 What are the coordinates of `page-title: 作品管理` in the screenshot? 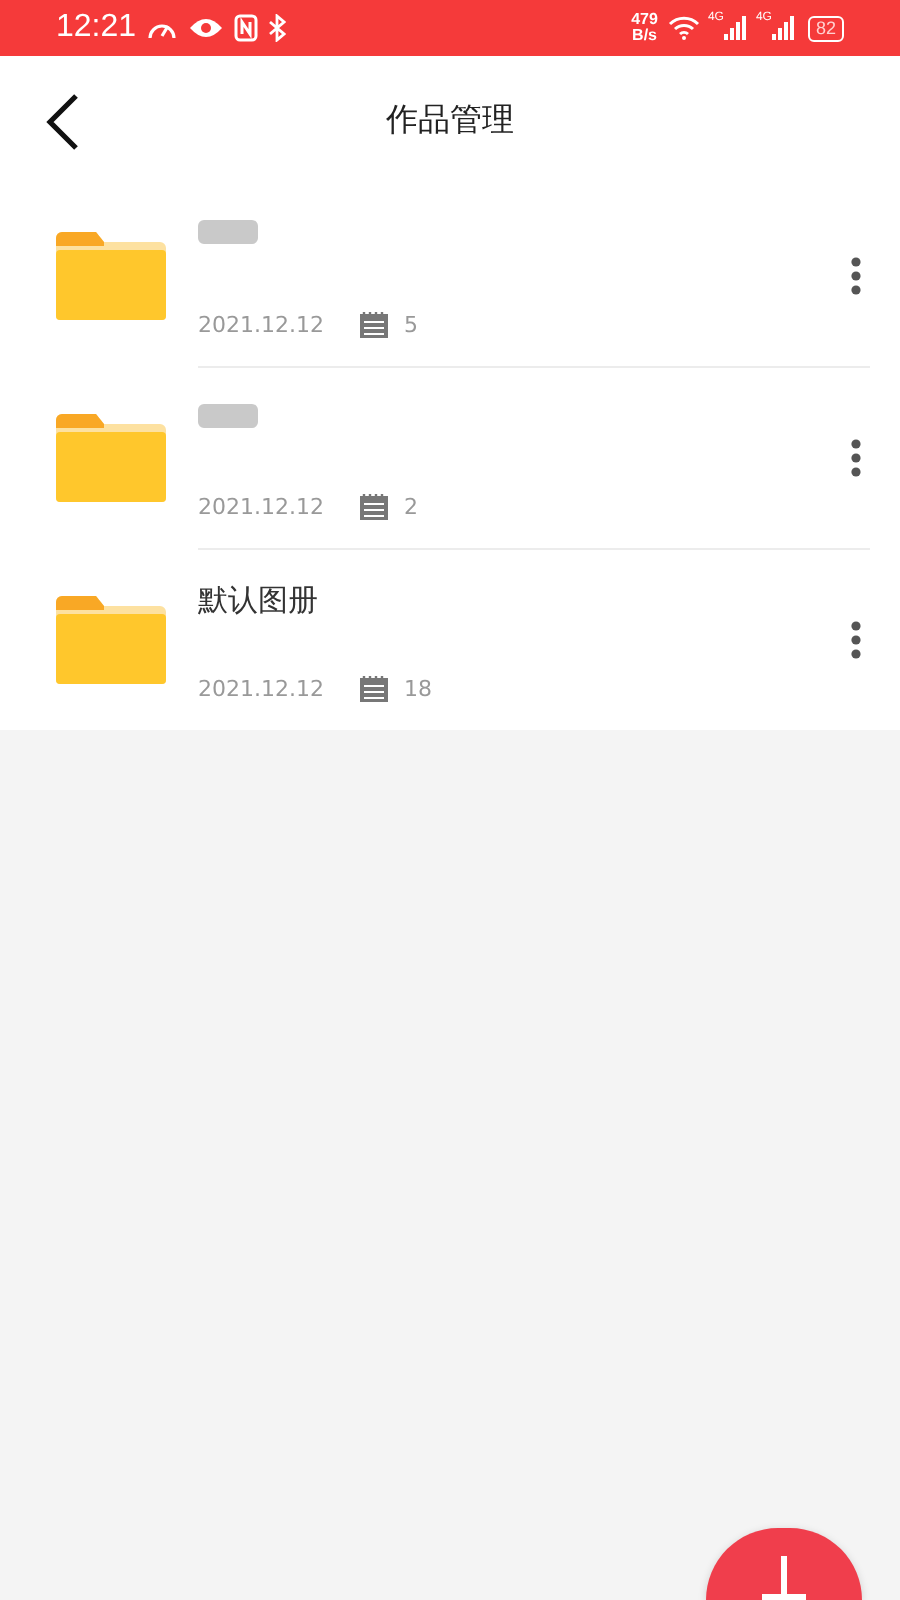 It's located at (450, 120).